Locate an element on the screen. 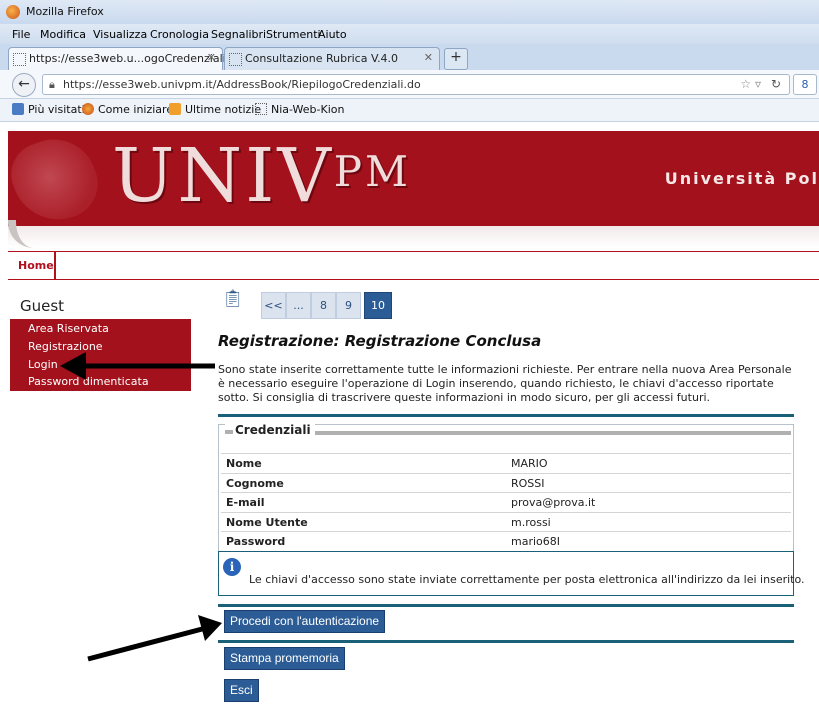 The image size is (819, 711). annotation-arrows is located at coordinates (141, 507).